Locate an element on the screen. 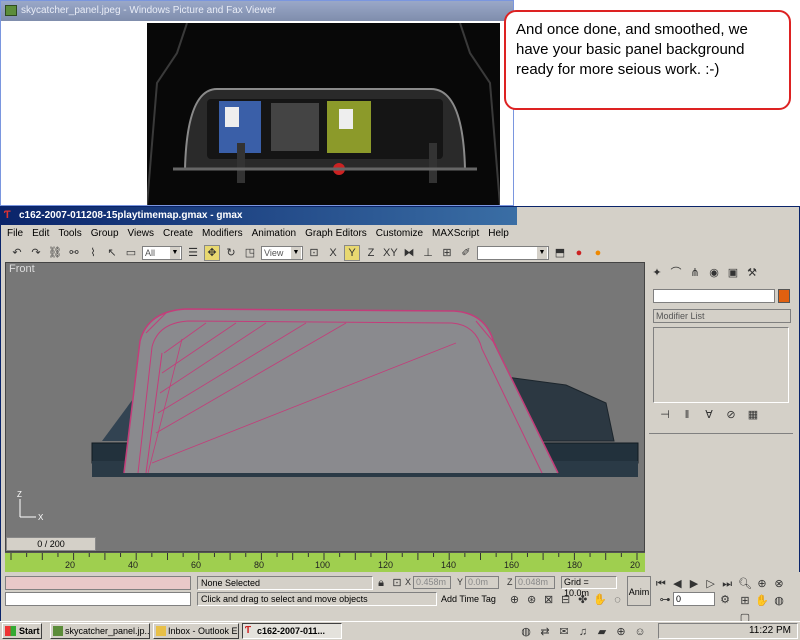 This screenshot has height=640, width=800. menu-group: Group is located at coordinates (105, 234).